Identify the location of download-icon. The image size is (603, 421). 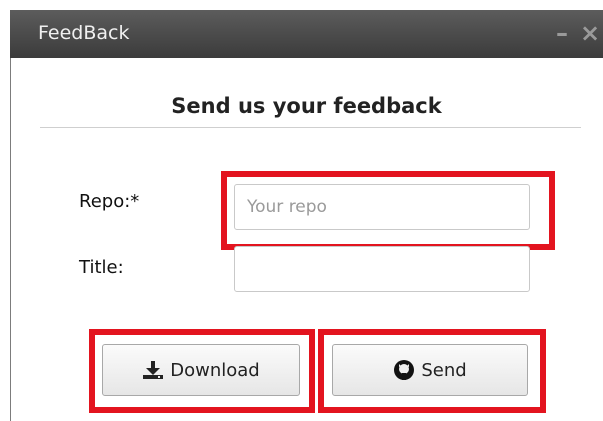
(153, 370).